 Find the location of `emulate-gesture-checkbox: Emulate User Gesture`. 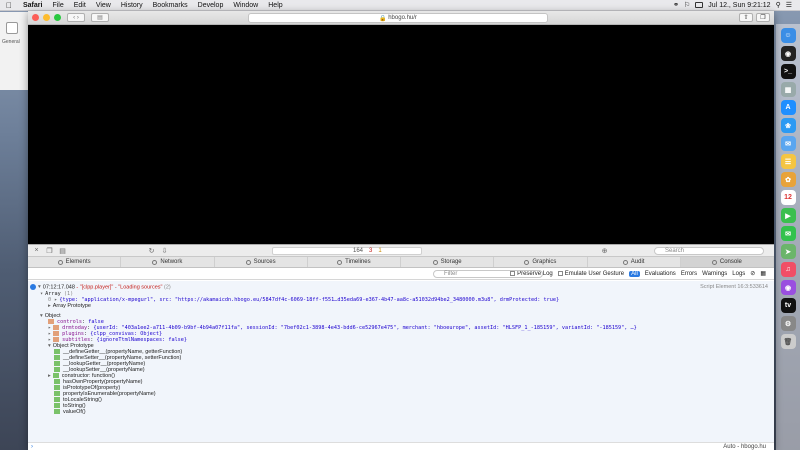

emulate-gesture-checkbox: Emulate User Gesture is located at coordinates (590, 274).